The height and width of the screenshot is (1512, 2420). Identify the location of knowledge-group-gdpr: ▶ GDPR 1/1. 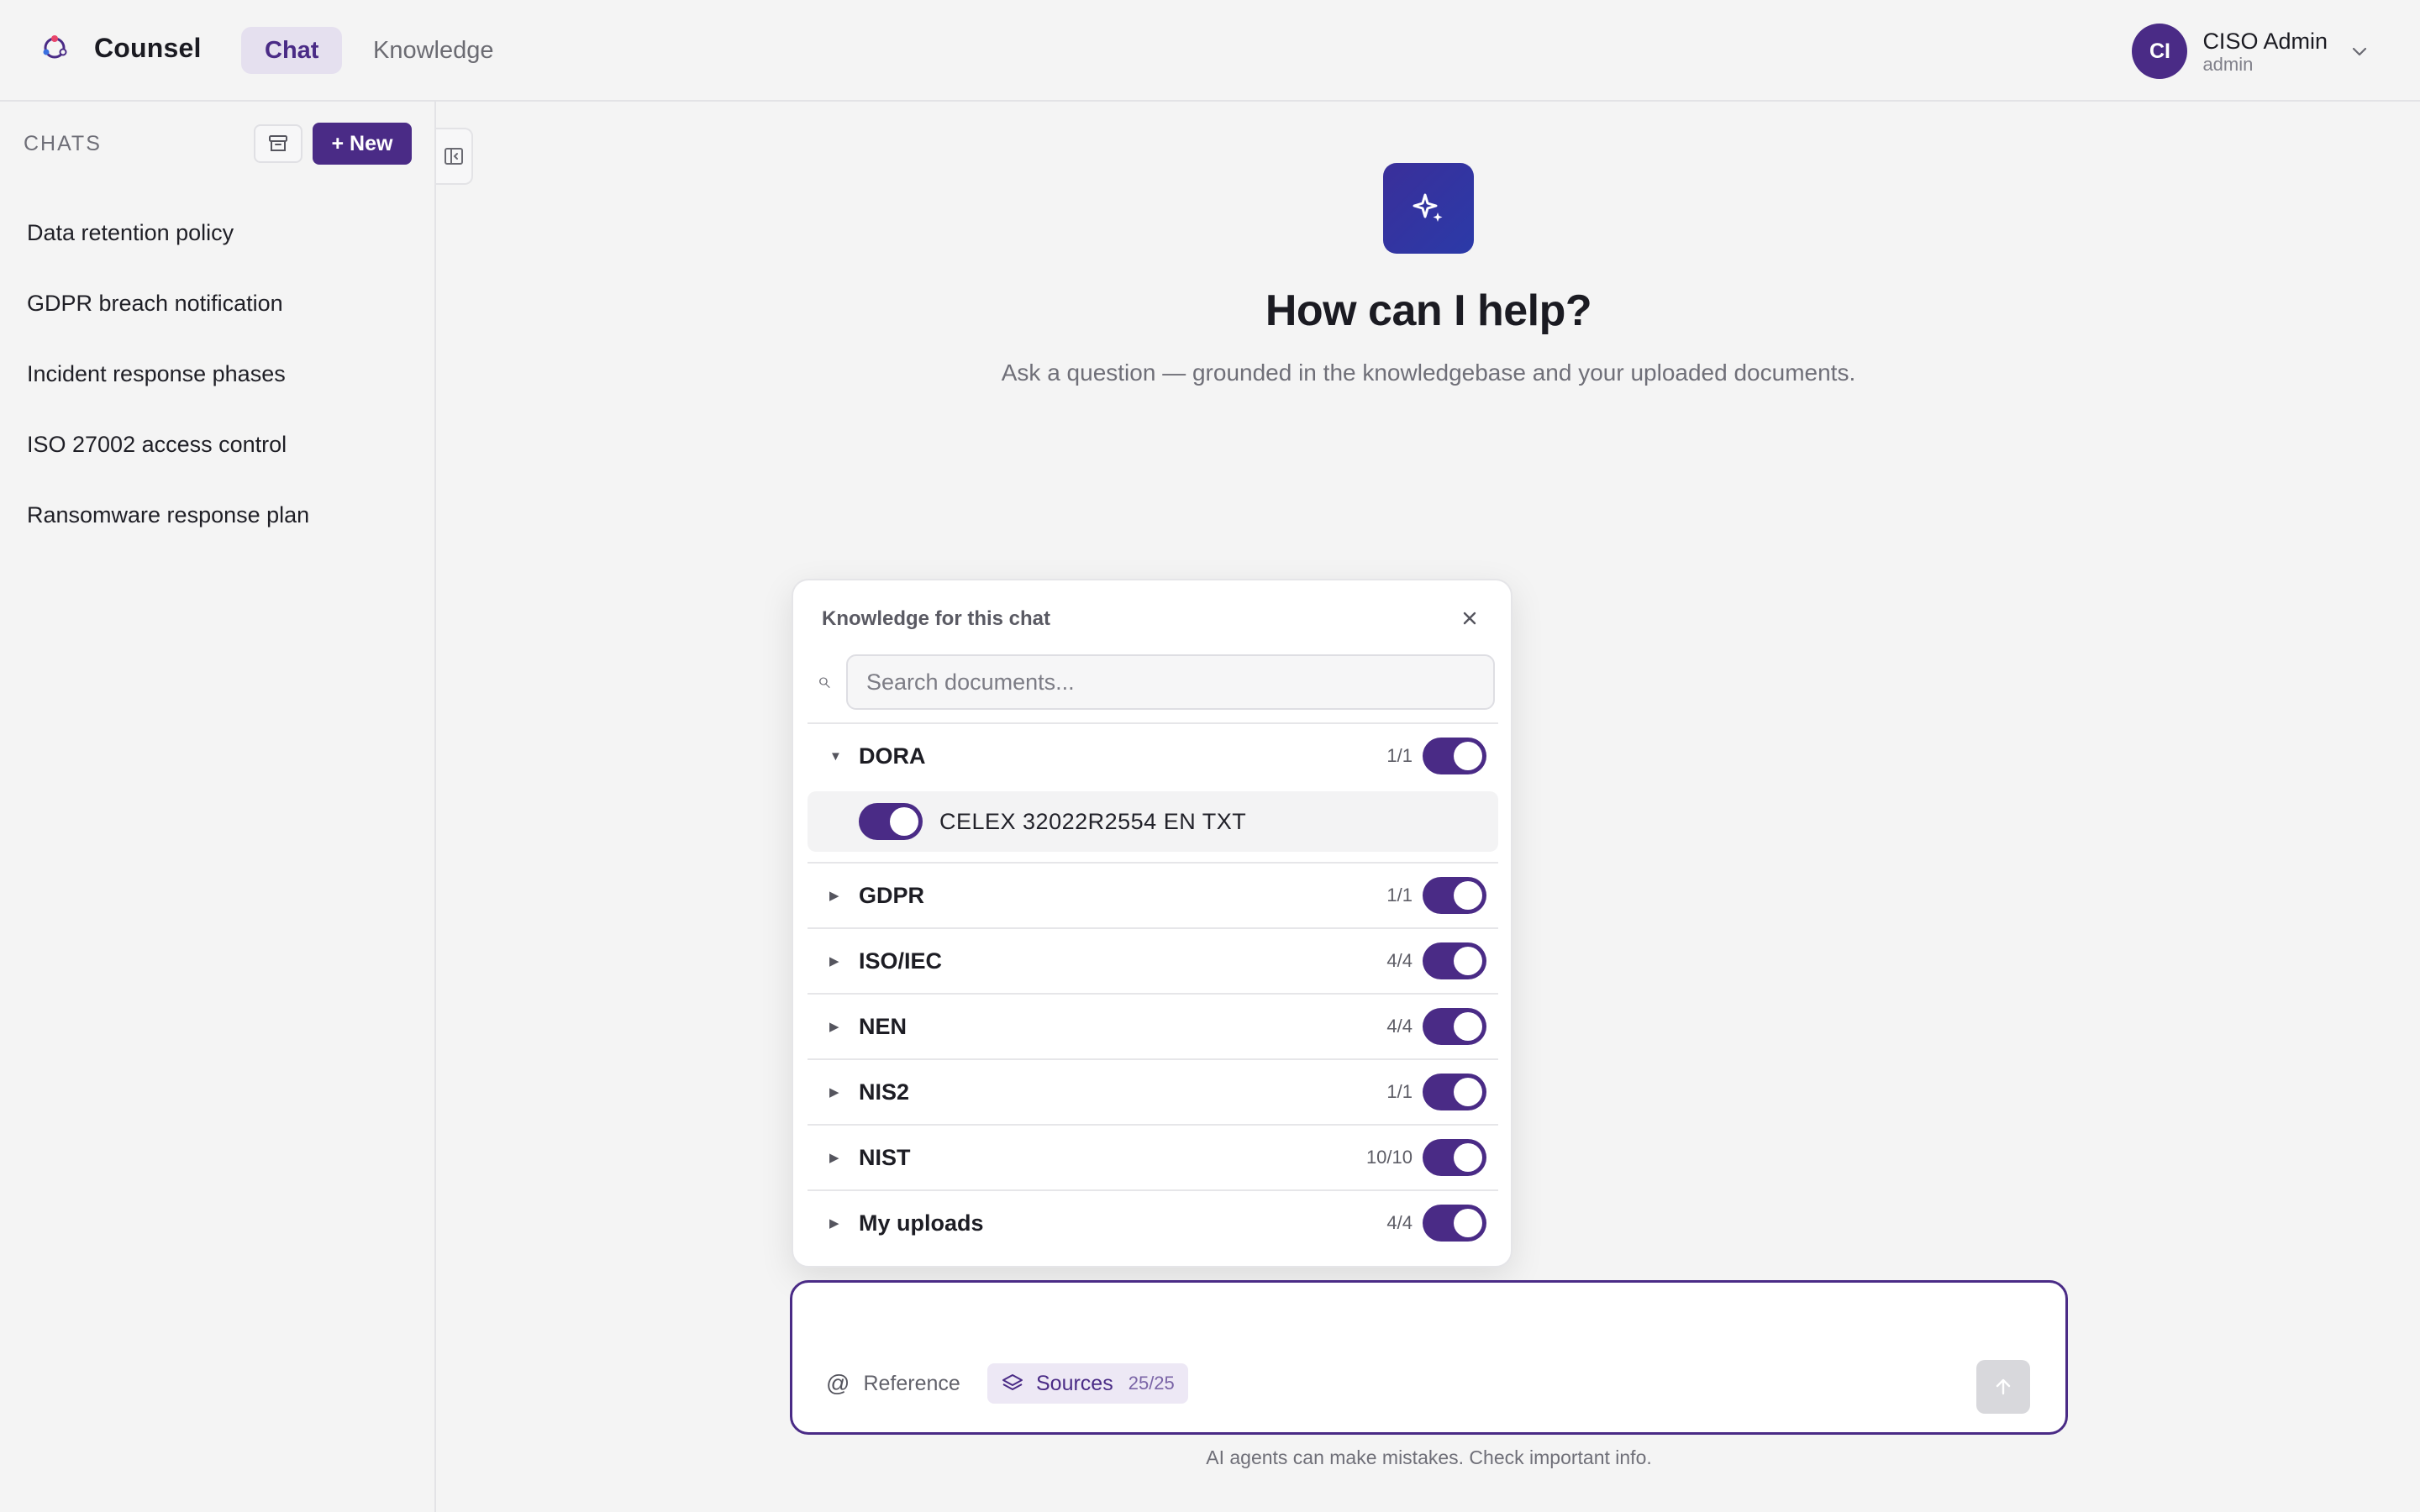
(1153, 894).